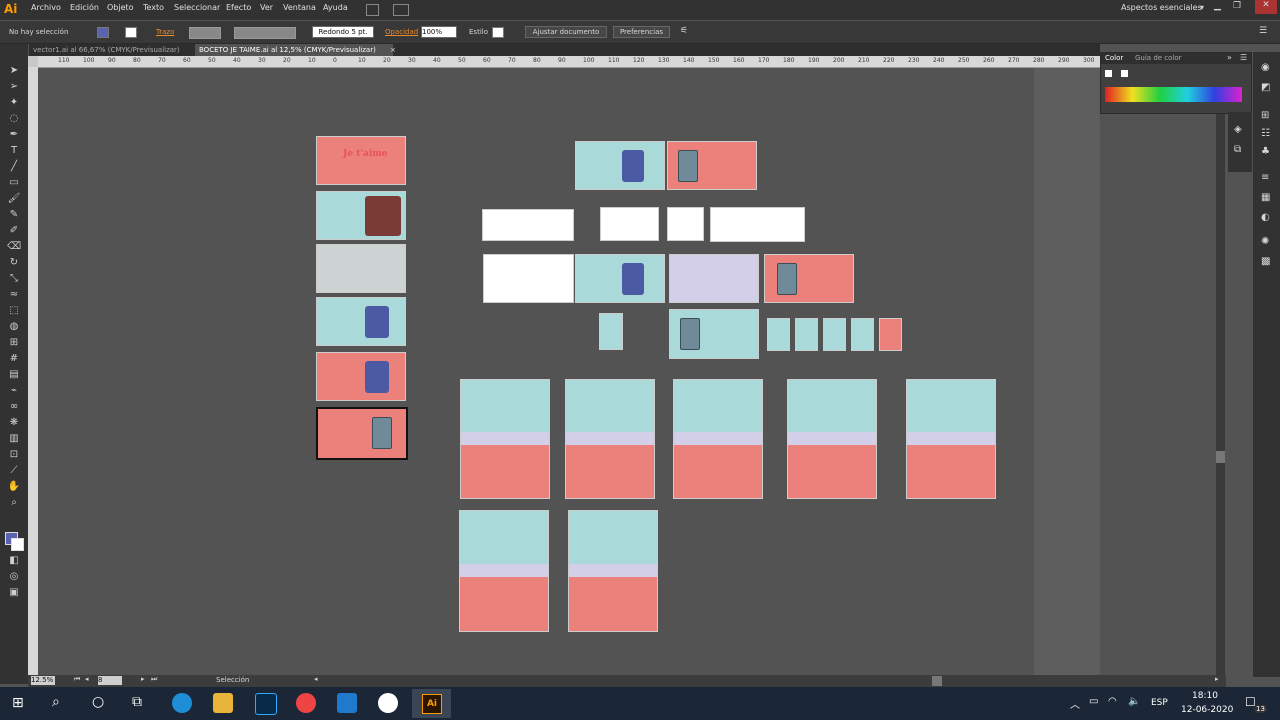  What do you see at coordinates (937, 681) in the screenshot?
I see `horizontal-scrollbar-thumb` at bounding box center [937, 681].